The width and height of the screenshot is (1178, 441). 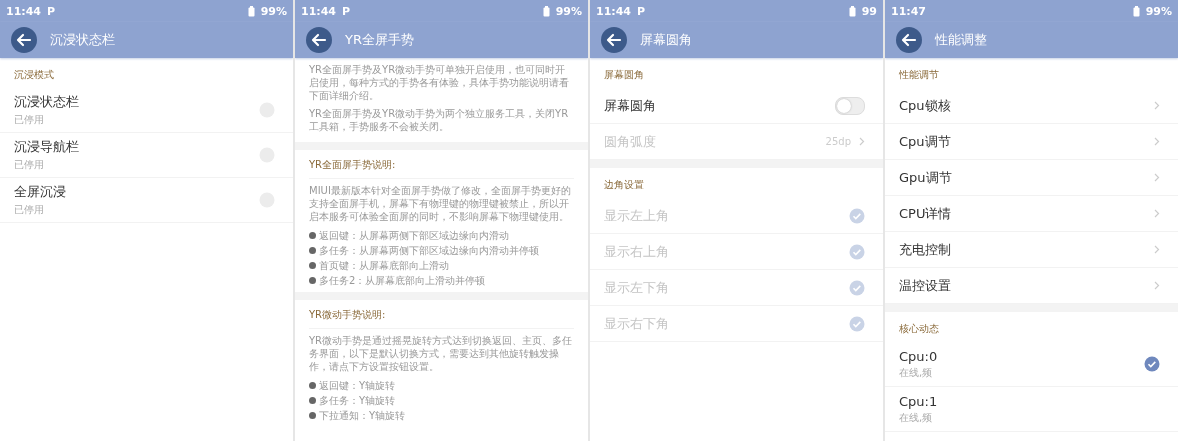 I want to click on checkbox, so click(x=1152, y=364).